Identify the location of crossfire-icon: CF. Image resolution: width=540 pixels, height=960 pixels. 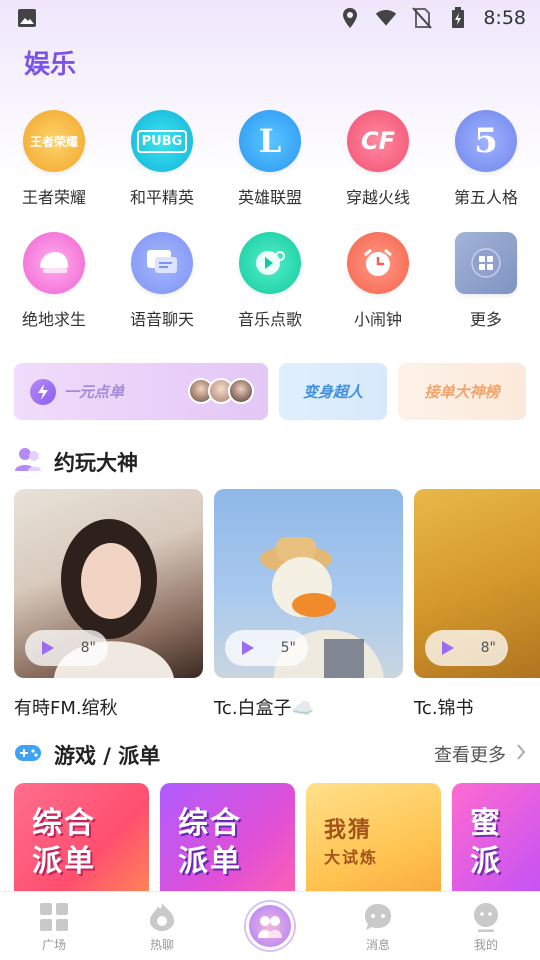
(378, 141).